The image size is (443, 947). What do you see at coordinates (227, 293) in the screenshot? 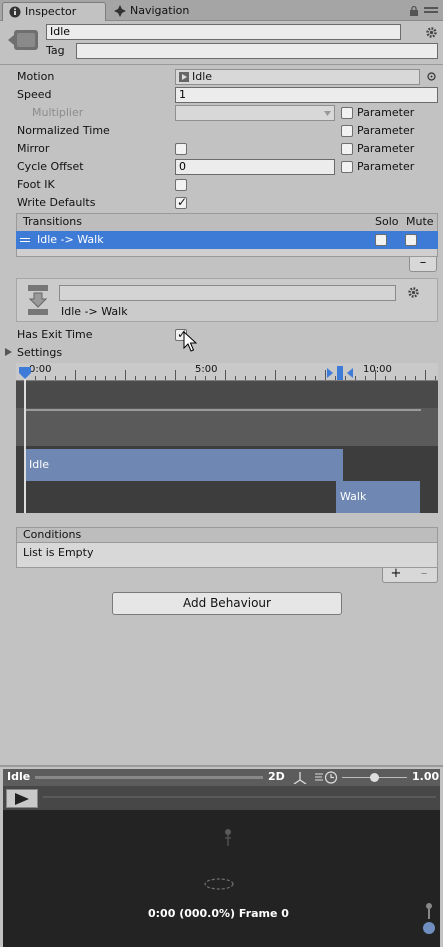
I see `transition-name-field` at bounding box center [227, 293].